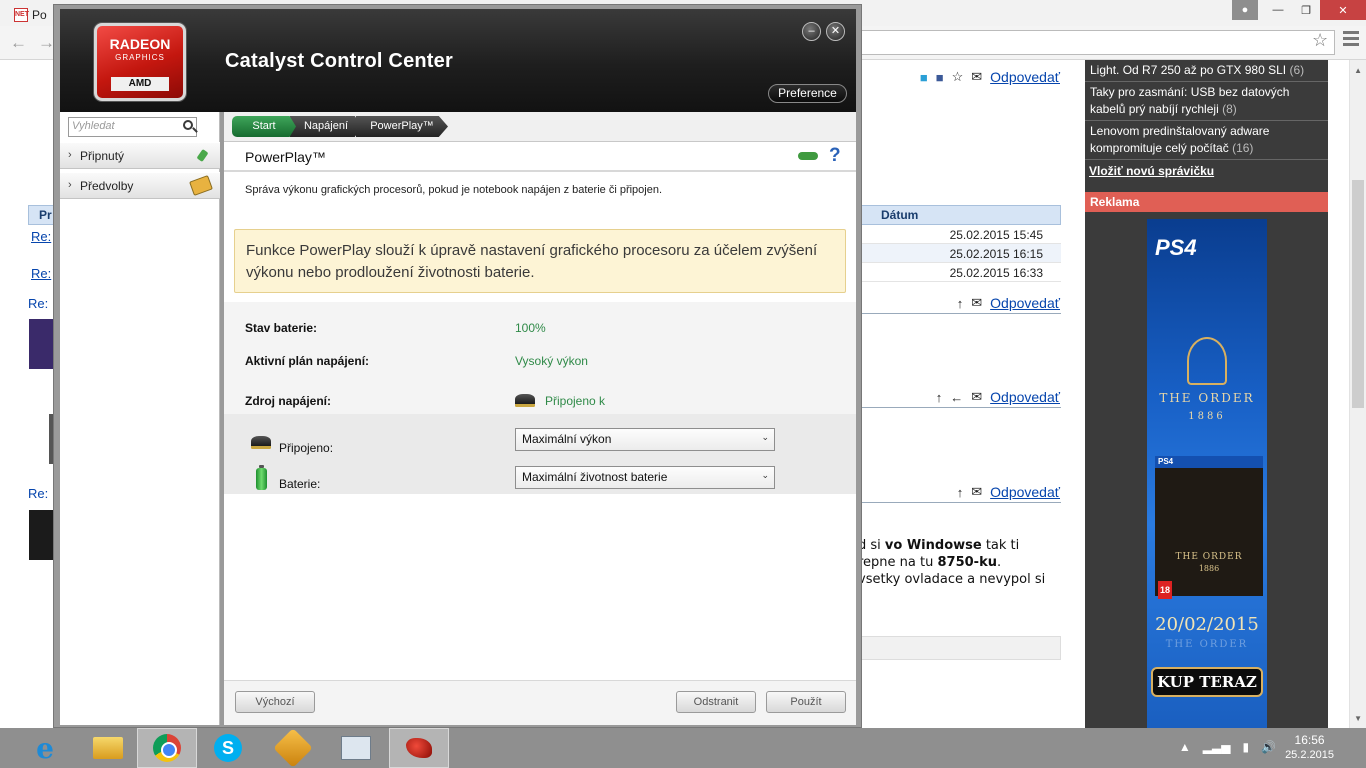 This screenshot has height=768, width=1366. I want to click on discard-button: Odstranit, so click(716, 702).